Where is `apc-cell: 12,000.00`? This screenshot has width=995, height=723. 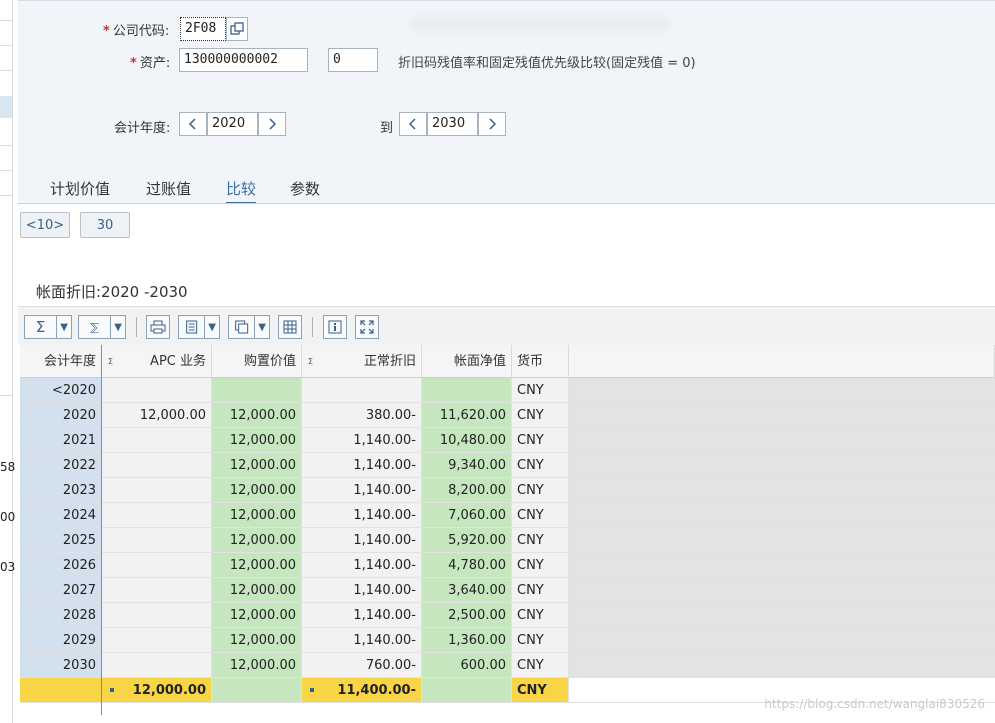 apc-cell: 12,000.00 is located at coordinates (157, 415).